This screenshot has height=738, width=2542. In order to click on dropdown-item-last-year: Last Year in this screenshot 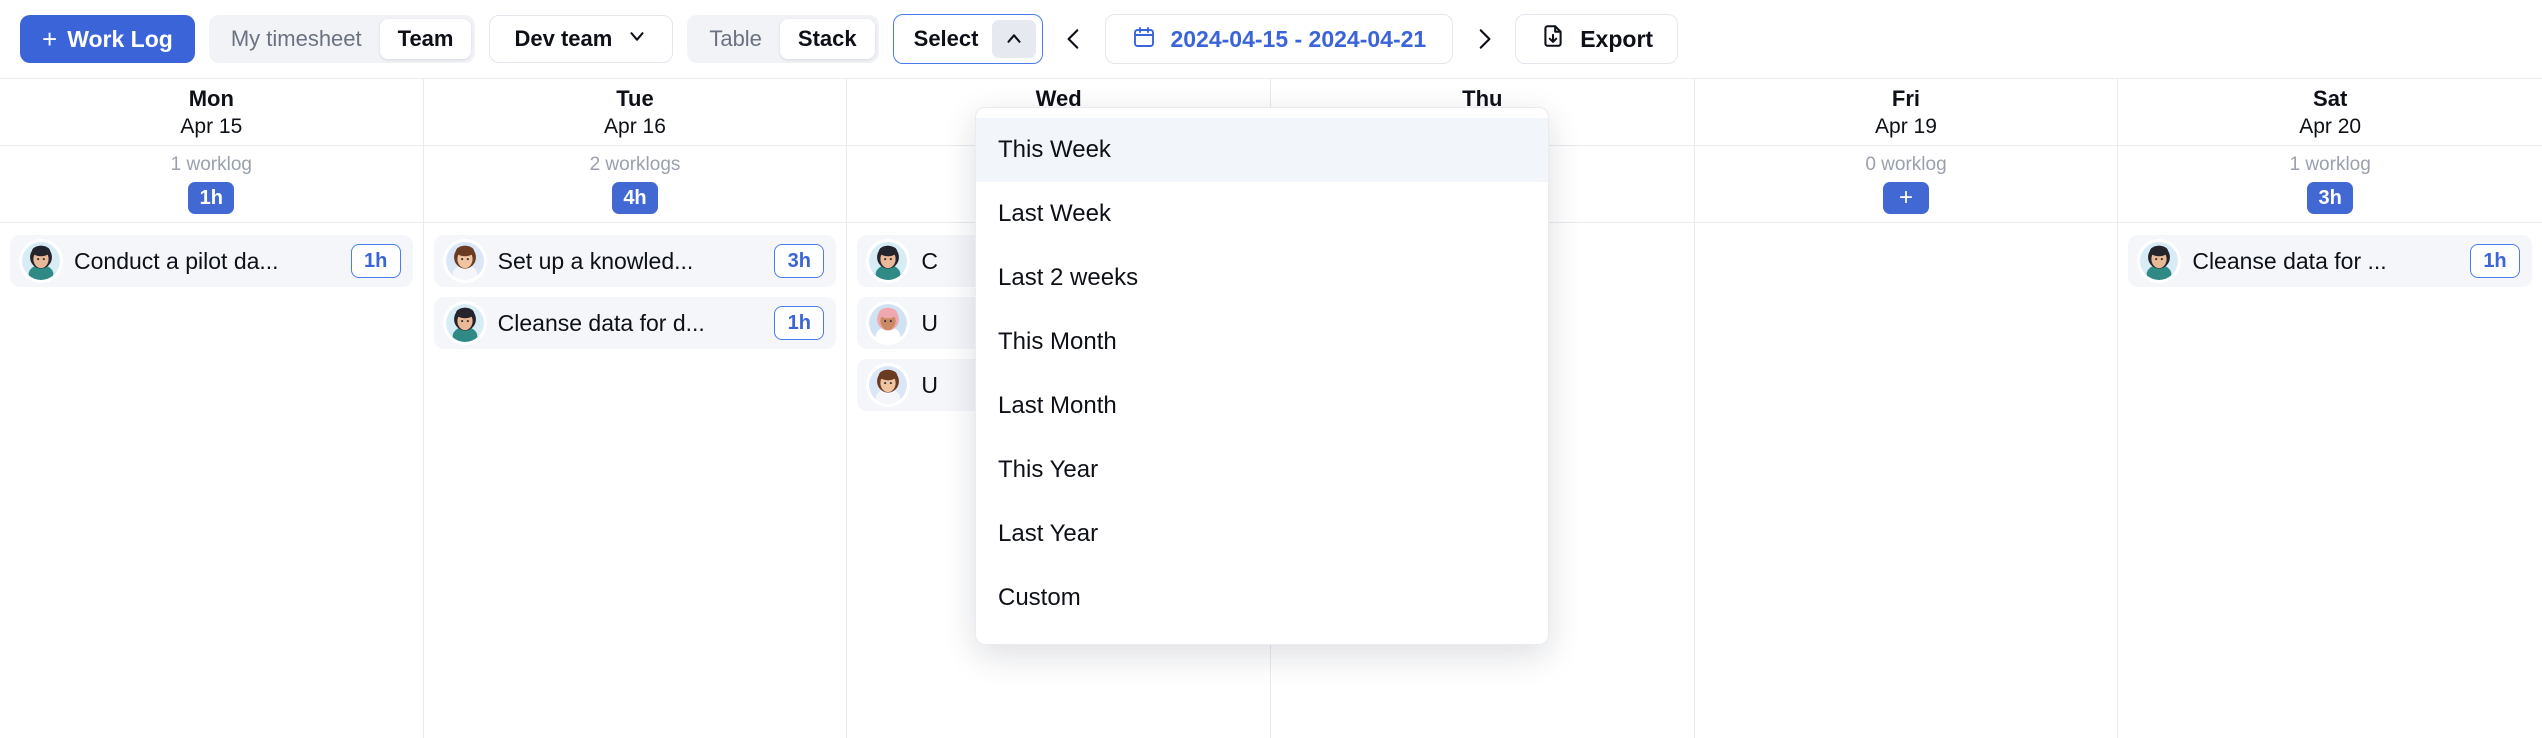, I will do `click(1262, 534)`.